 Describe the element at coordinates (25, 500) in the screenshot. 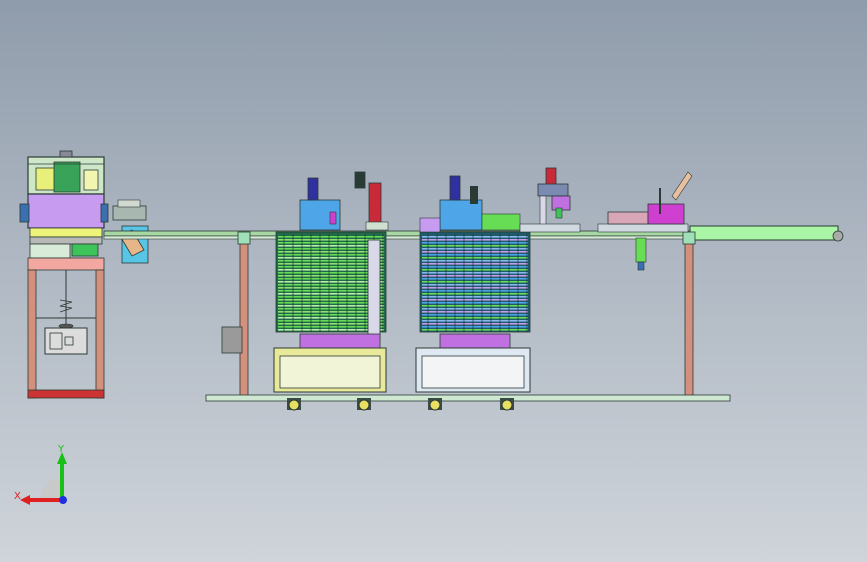

I see `x-axis-arrowhead` at that location.